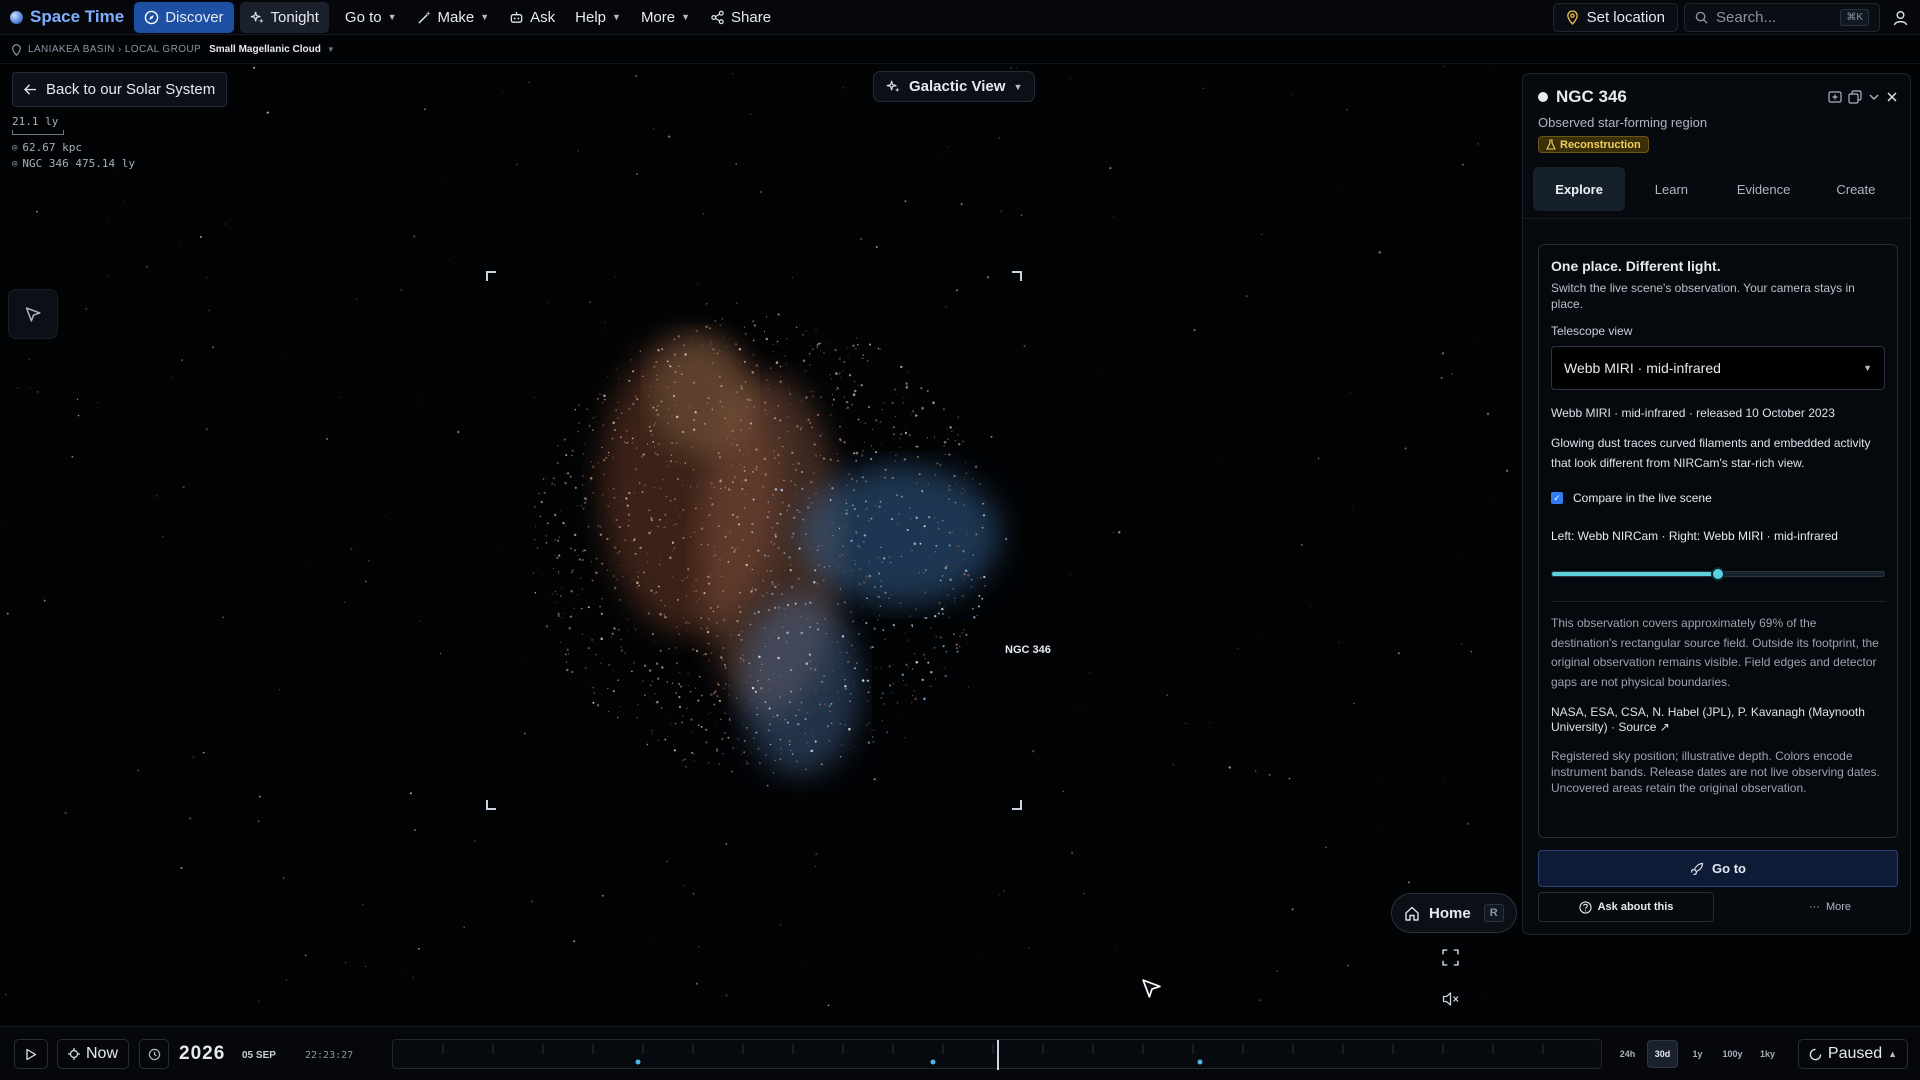  What do you see at coordinates (954, 86) in the screenshot?
I see `view-mode-selector: Galactic View ▼` at bounding box center [954, 86].